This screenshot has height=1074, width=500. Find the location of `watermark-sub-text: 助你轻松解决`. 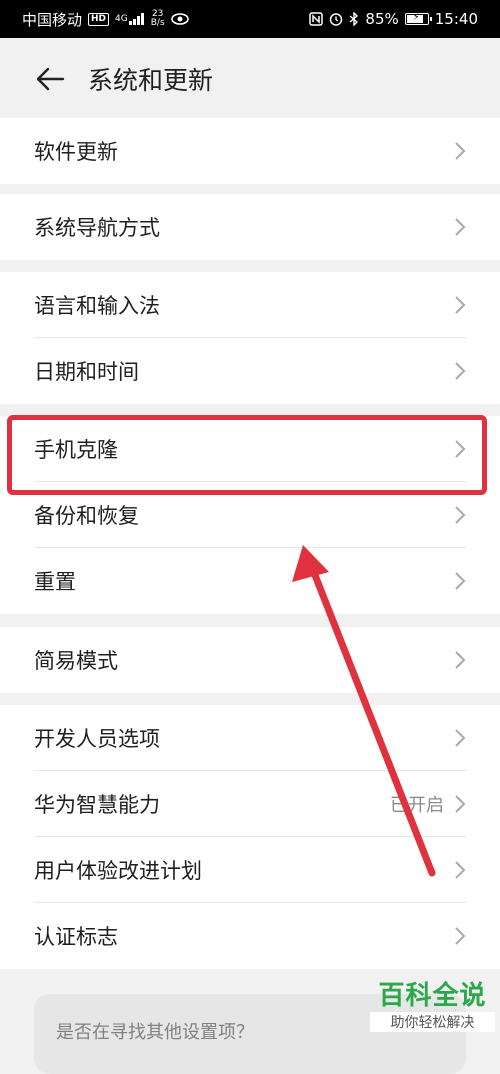

watermark-sub-text: 助你轻松解决 is located at coordinates (432, 1022).